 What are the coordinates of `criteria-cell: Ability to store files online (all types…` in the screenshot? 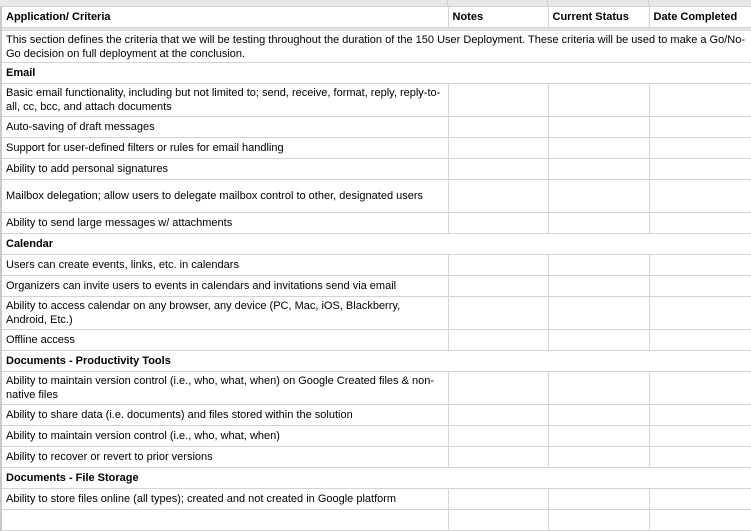 It's located at (224, 499).